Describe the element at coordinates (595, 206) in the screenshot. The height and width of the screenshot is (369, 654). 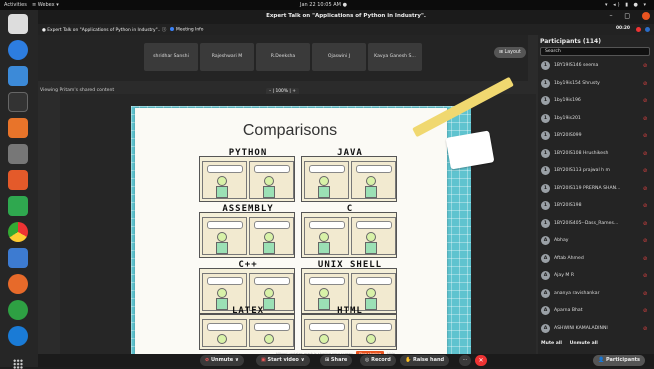
I see `participant-row: 1 1BY20IS198 ⊘` at that location.